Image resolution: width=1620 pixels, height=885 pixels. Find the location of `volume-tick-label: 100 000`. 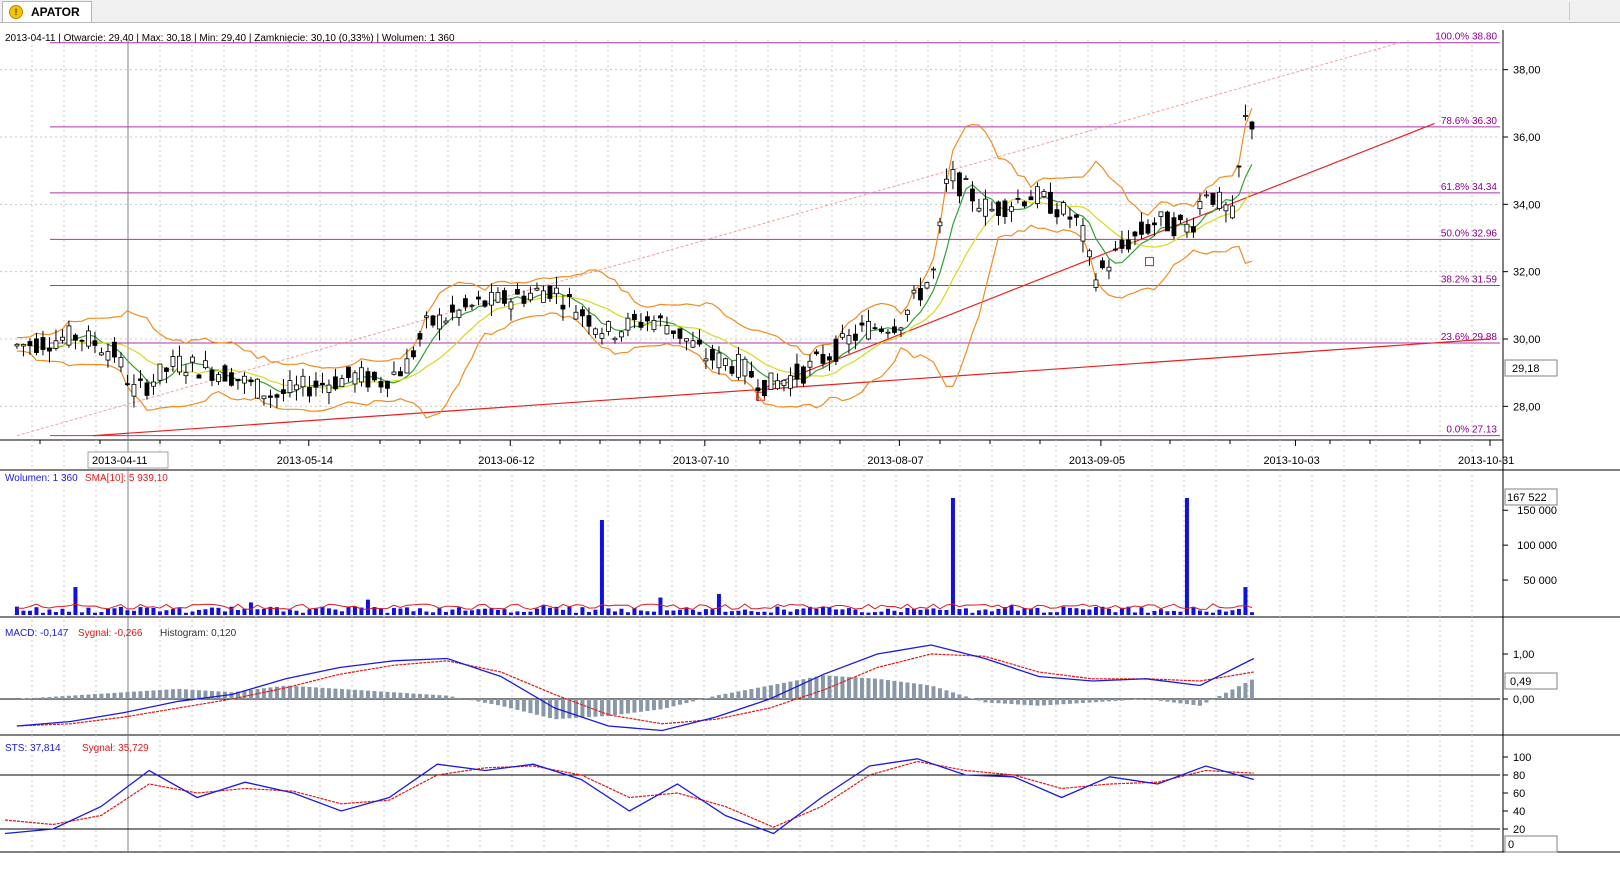

volume-tick-label: 100 000 is located at coordinates (1537, 546).